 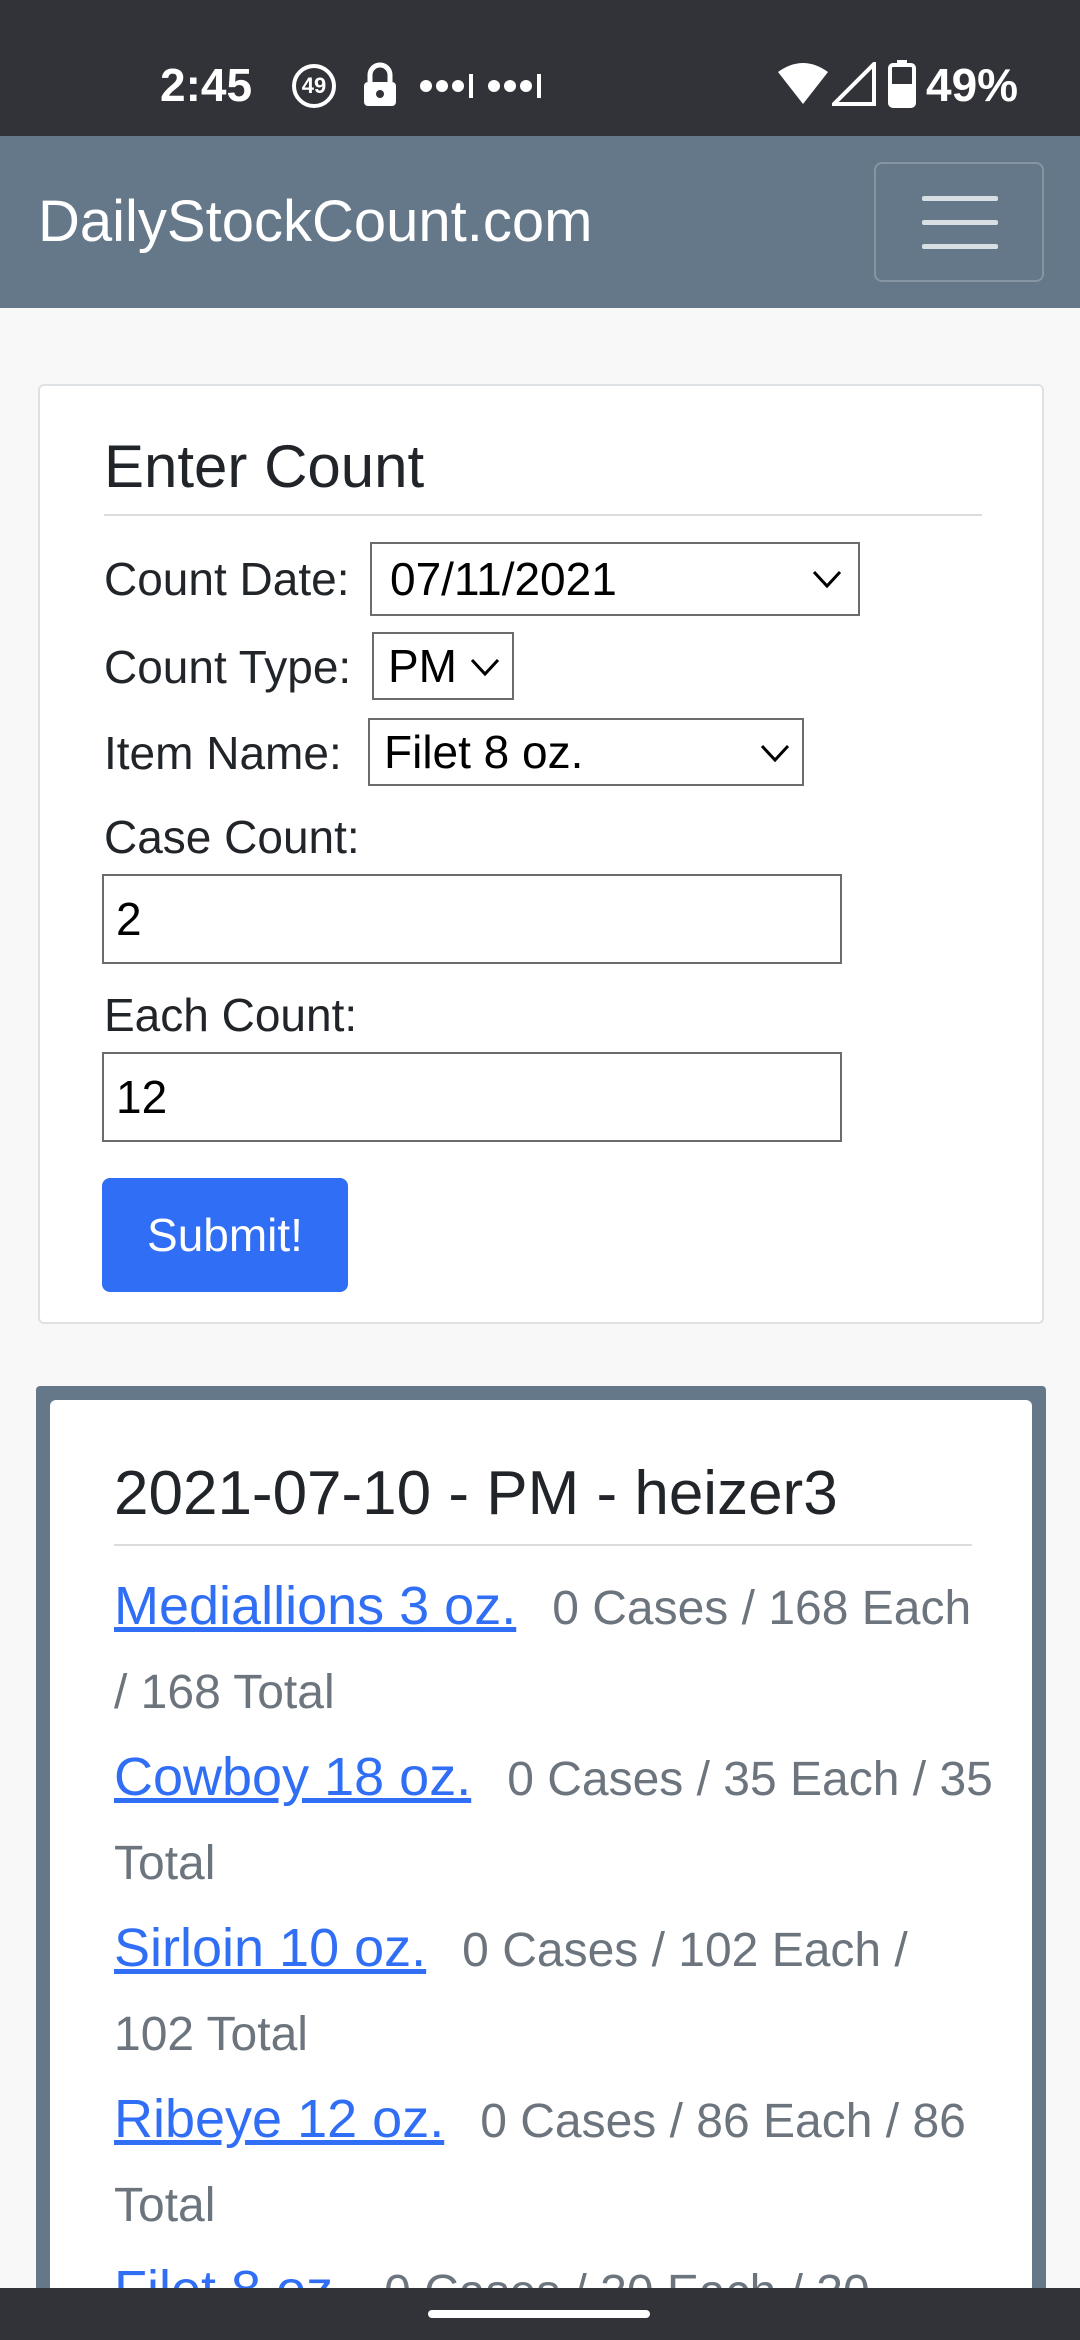 I want to click on count-type-label: Count Type:, so click(x=228, y=667).